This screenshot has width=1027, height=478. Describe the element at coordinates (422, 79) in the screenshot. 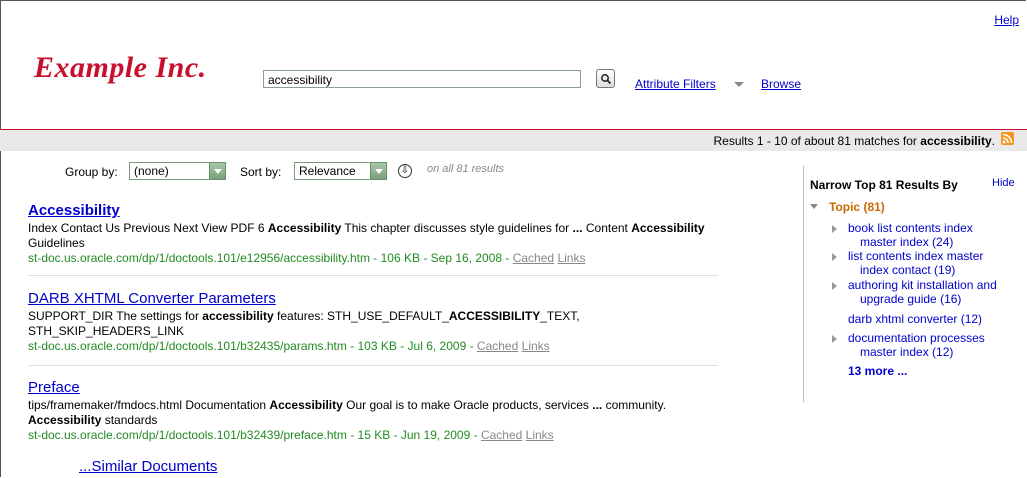

I see `search-input: accessibility` at that location.